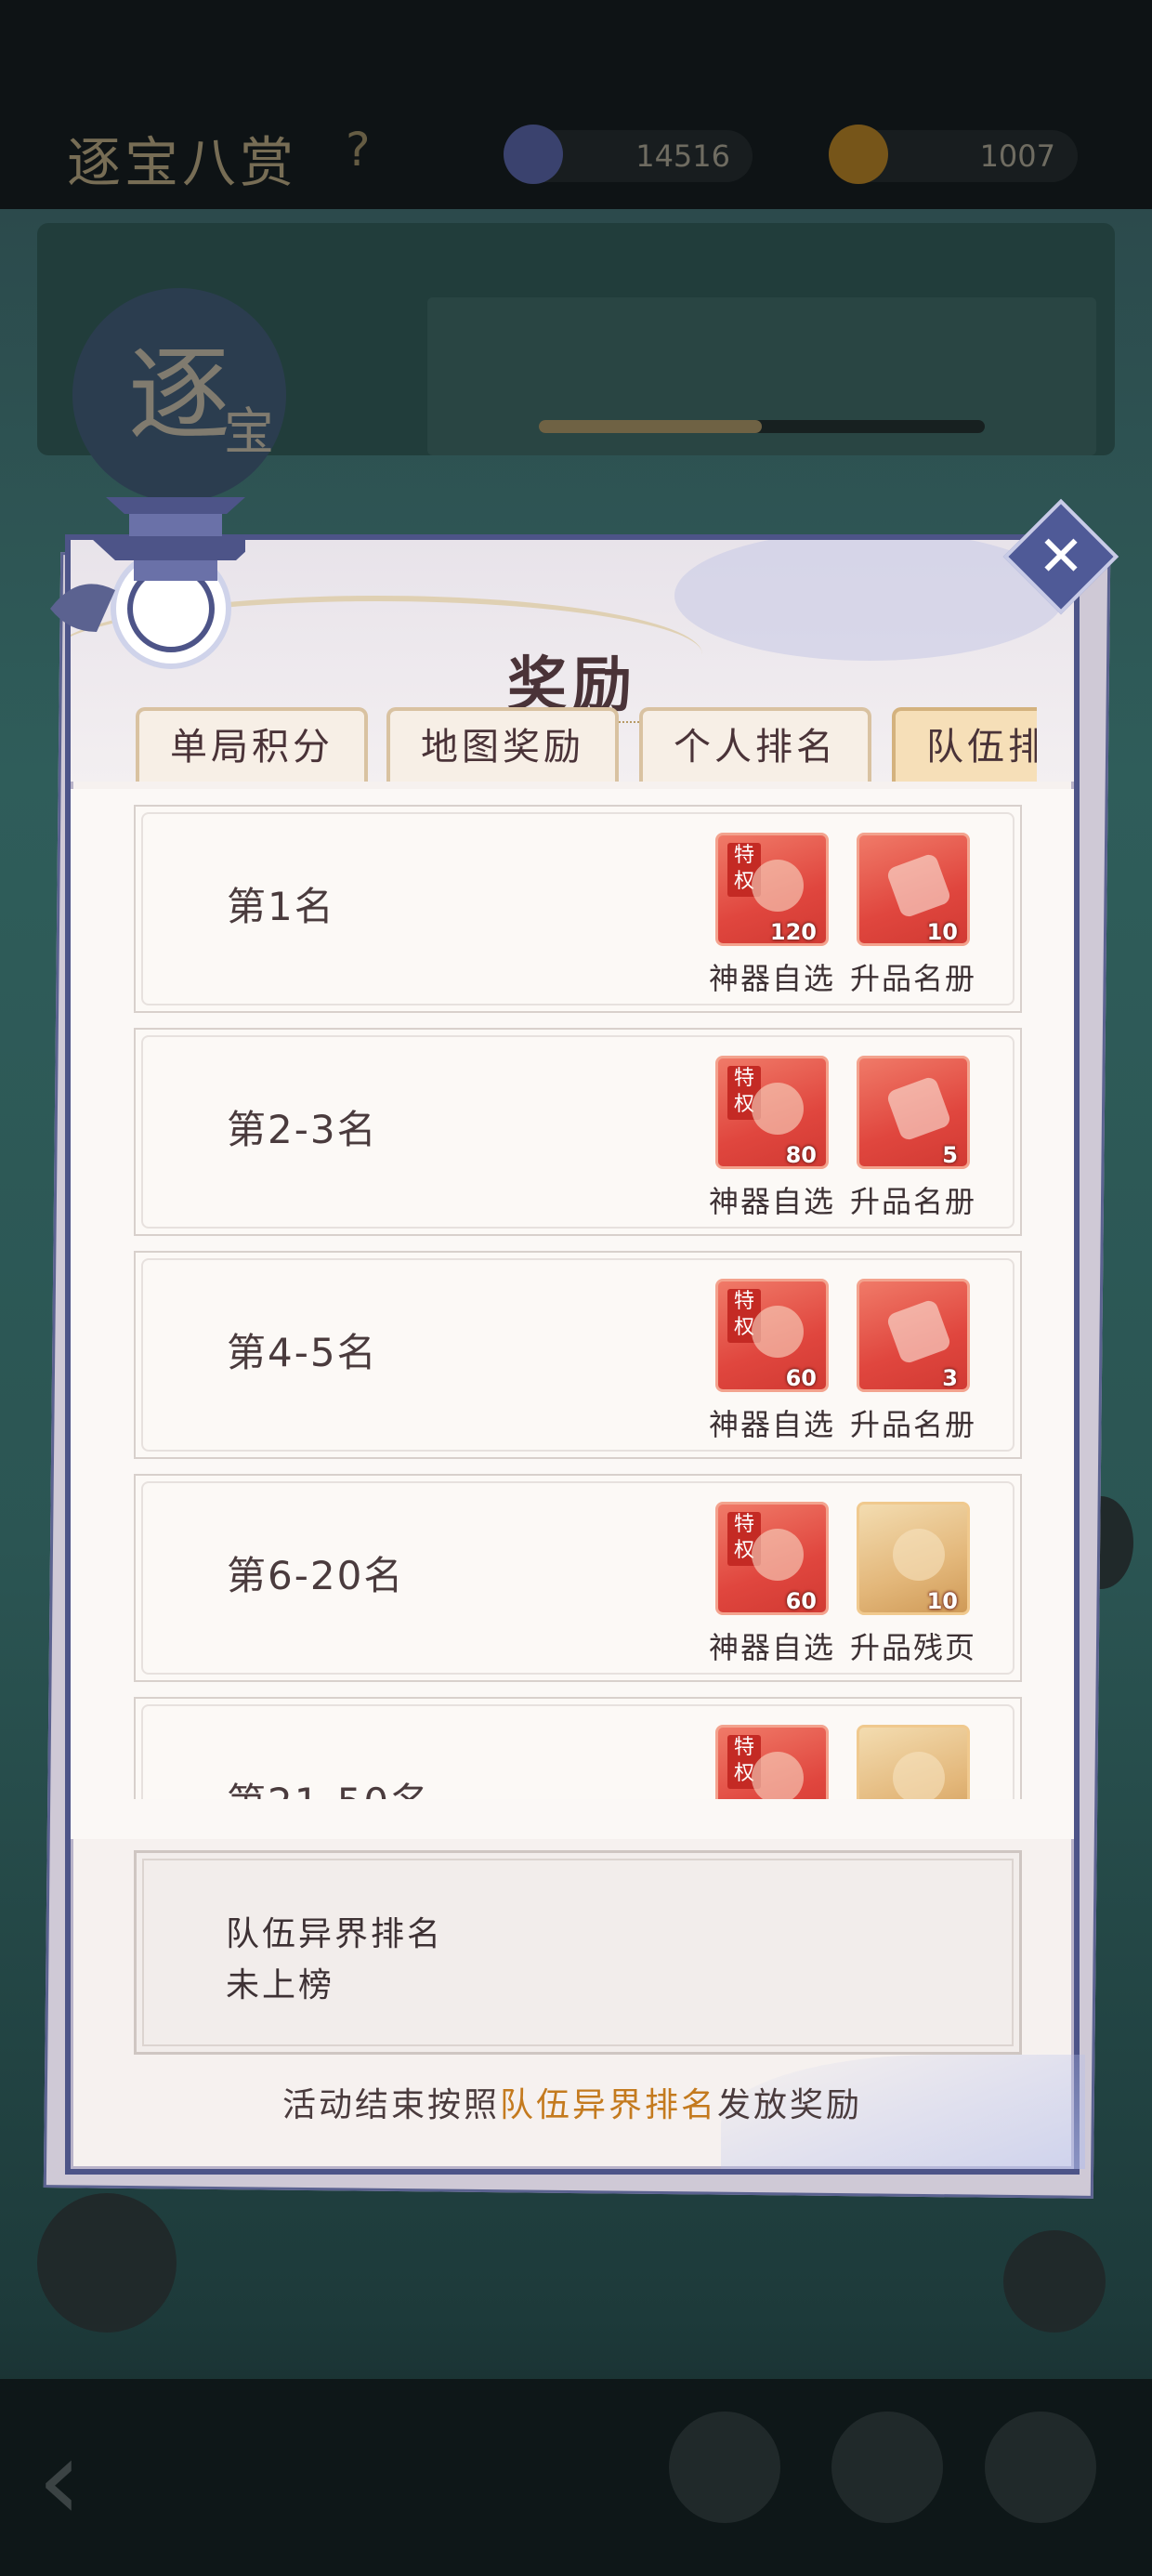 The image size is (1152, 2576). What do you see at coordinates (682, 156) in the screenshot?
I see `resource-value: 14516` at bounding box center [682, 156].